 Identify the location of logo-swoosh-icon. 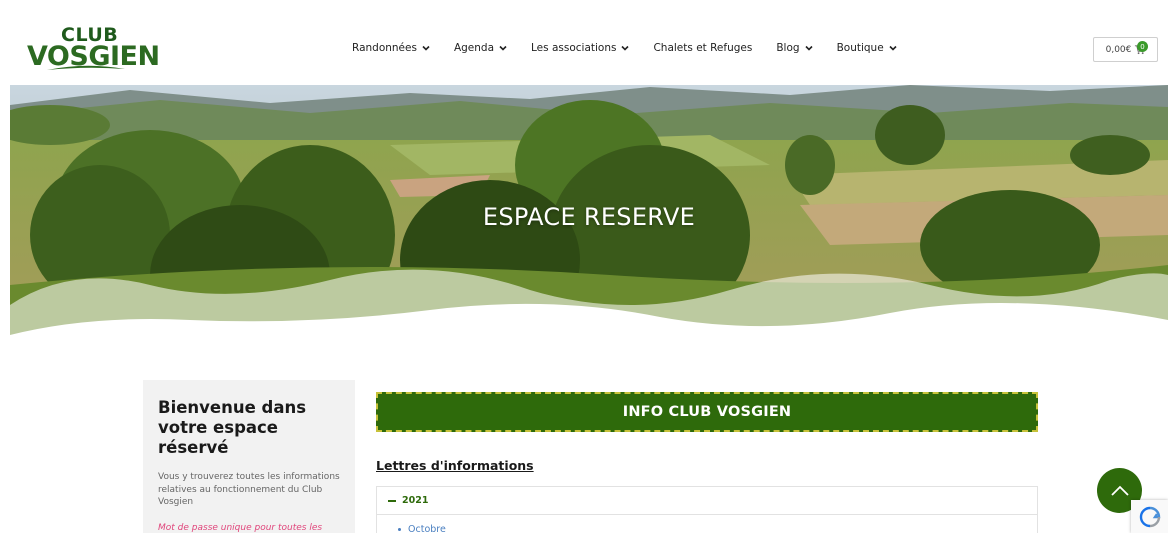
(86, 67).